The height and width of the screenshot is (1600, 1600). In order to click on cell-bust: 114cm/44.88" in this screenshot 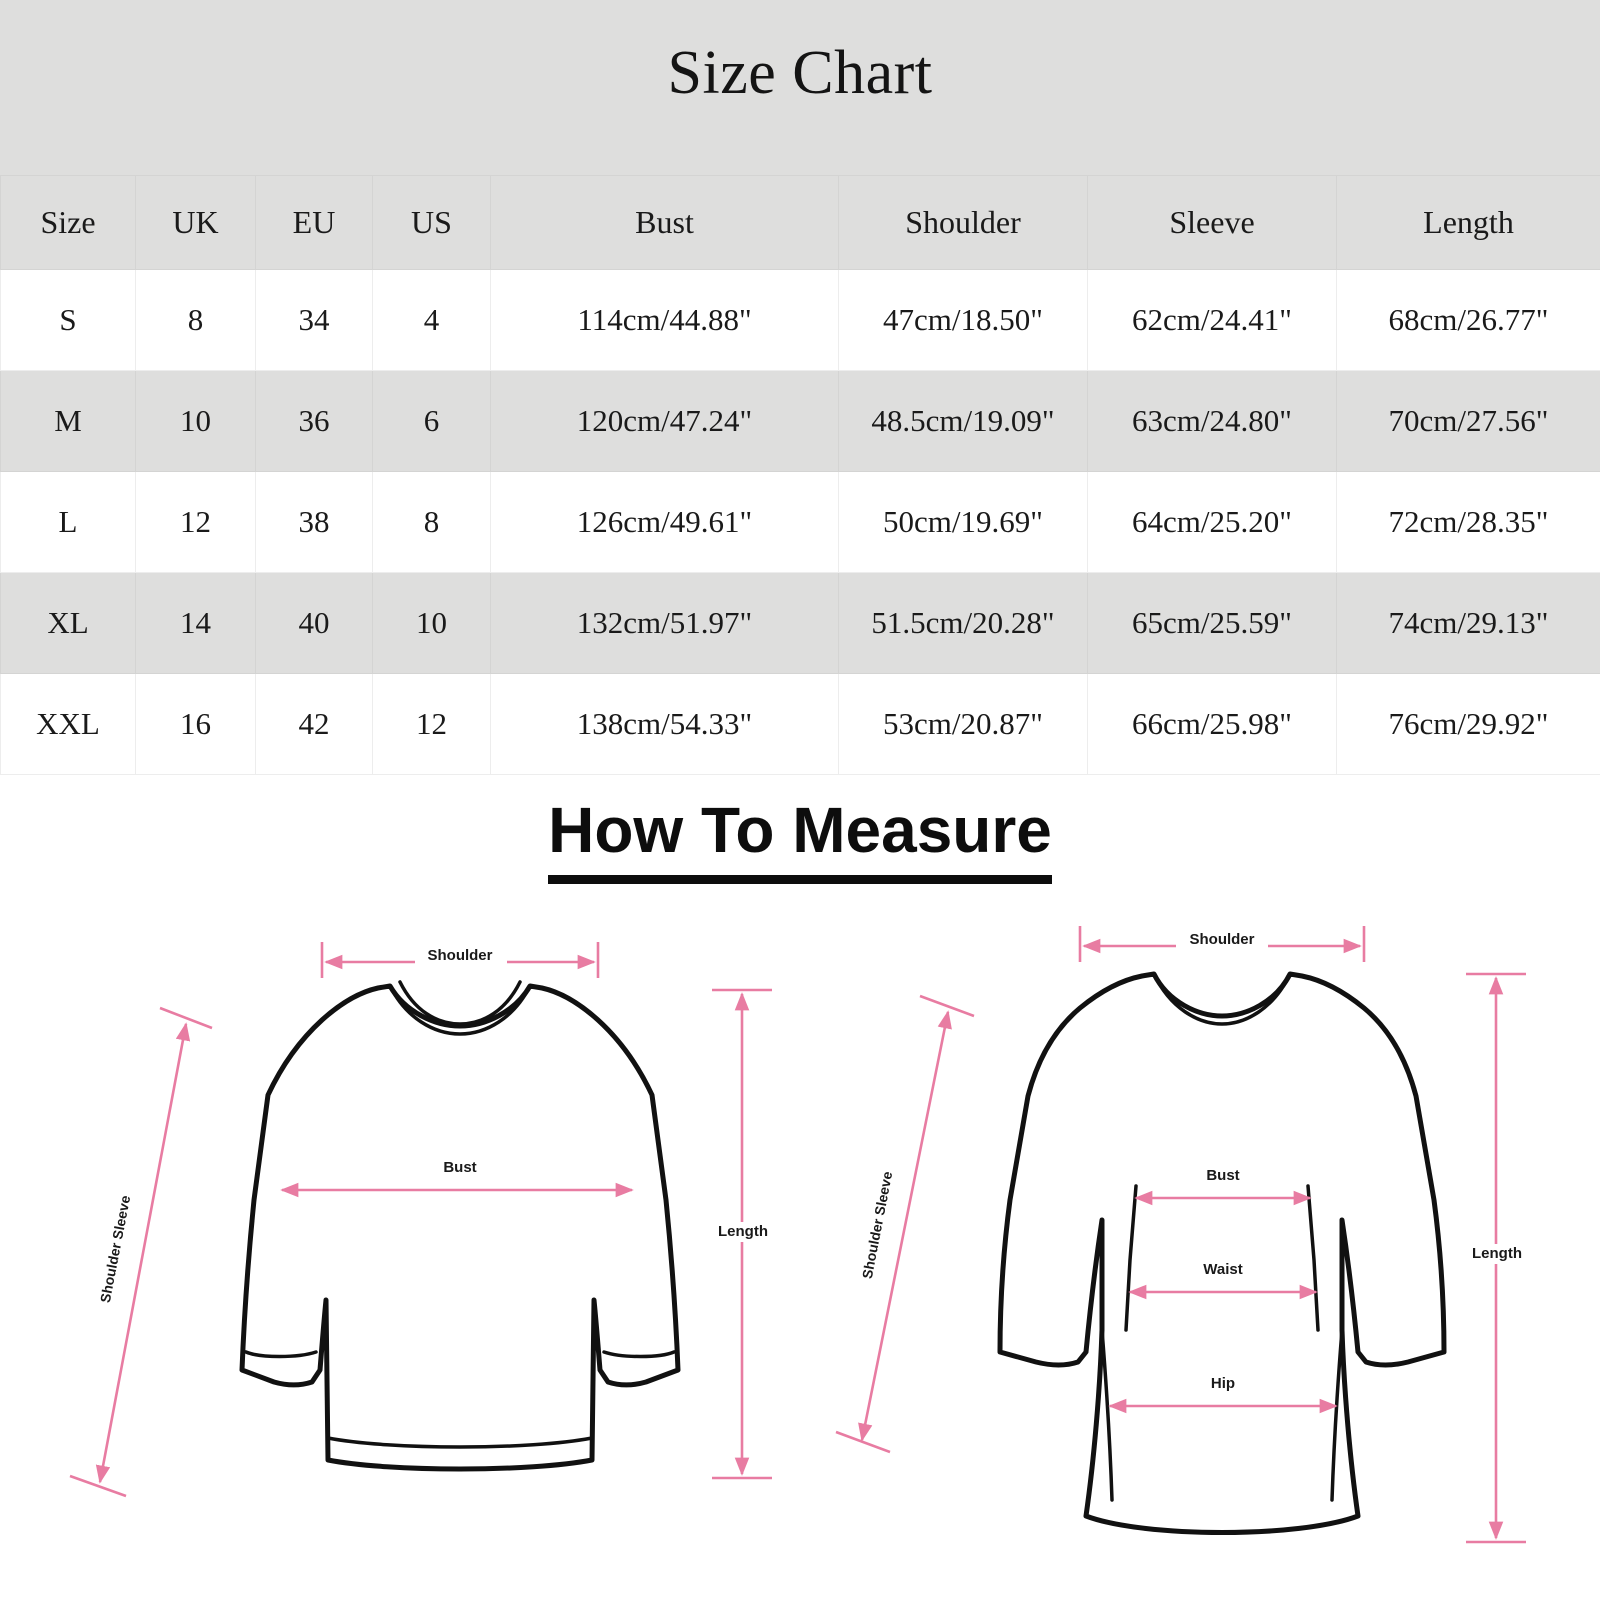, I will do `click(664, 320)`.